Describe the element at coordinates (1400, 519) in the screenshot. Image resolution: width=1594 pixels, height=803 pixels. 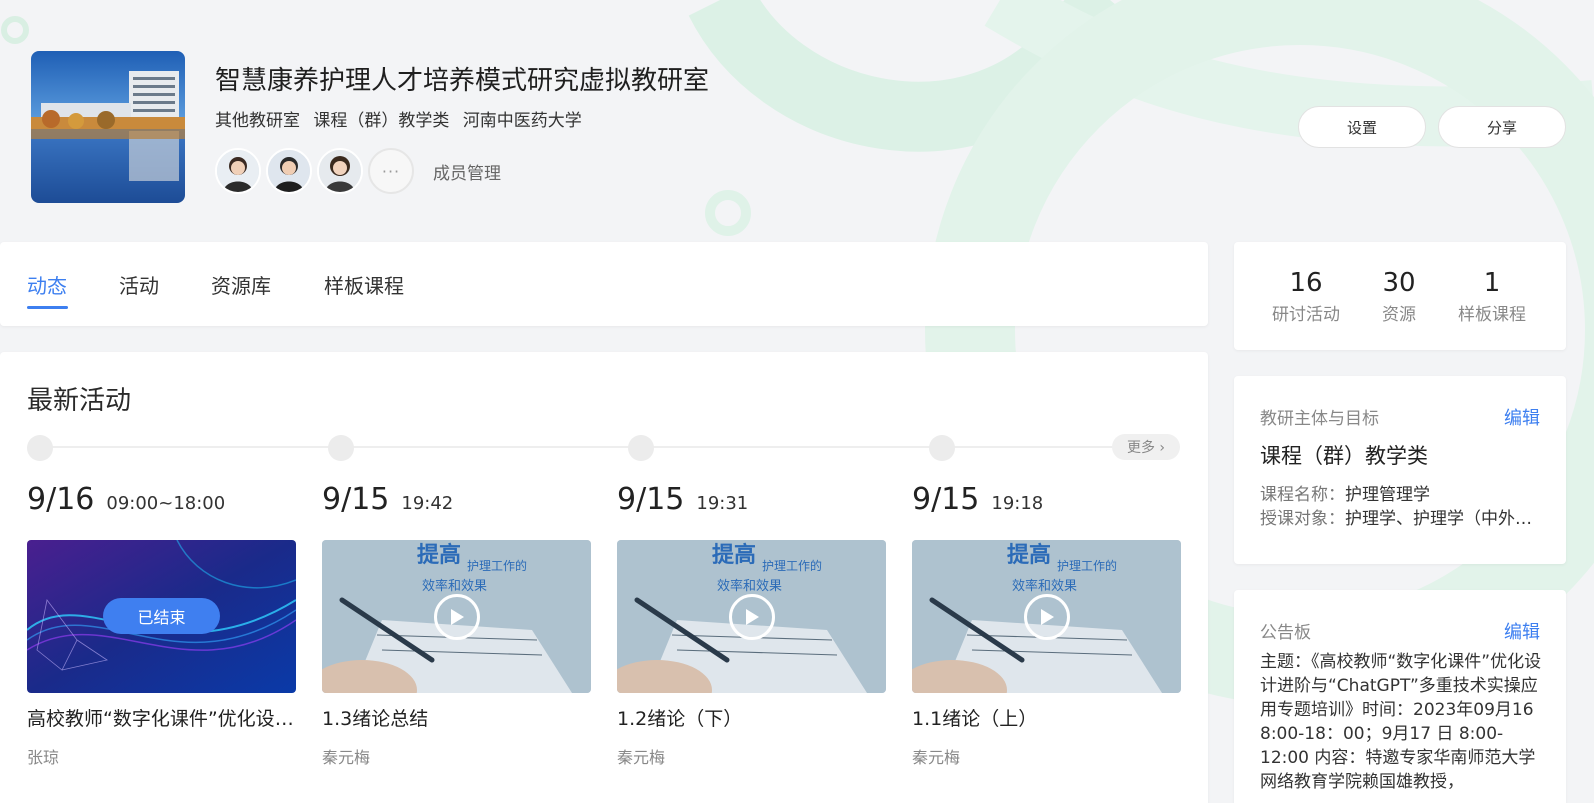
I see `target-audience-line: 授课对象：护理学、护理学（中外合作办学）` at that location.